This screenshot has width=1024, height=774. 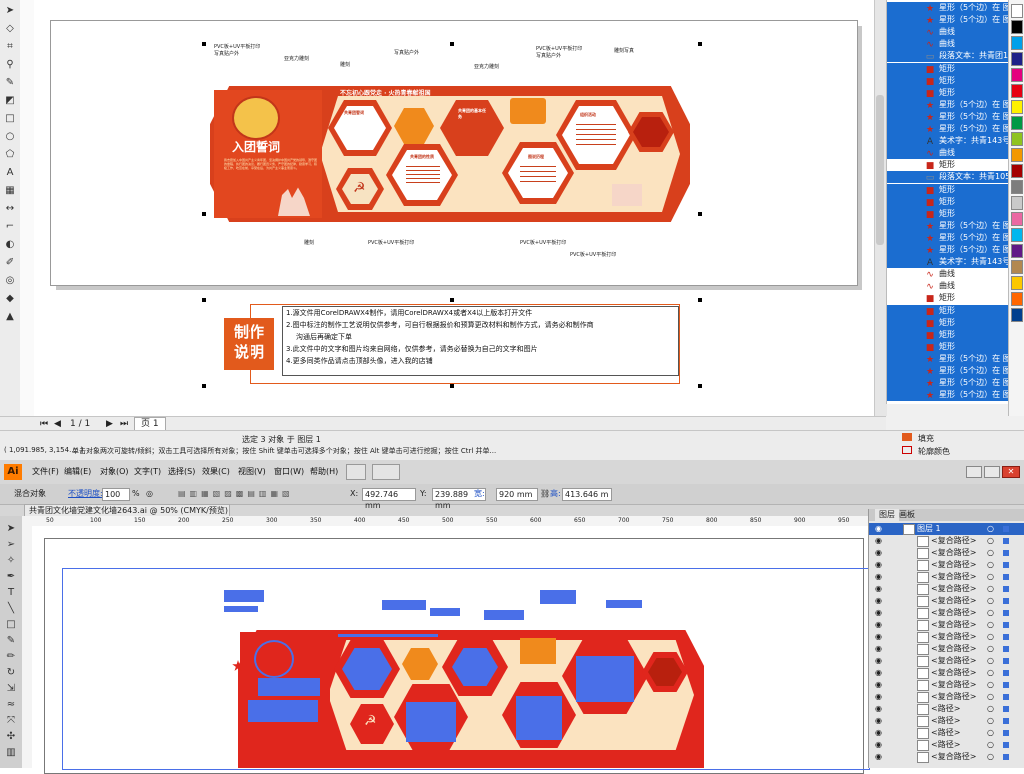 What do you see at coordinates (85, 494) in the screenshot?
I see `opacity-label: 不透明度:` at bounding box center [85, 494].